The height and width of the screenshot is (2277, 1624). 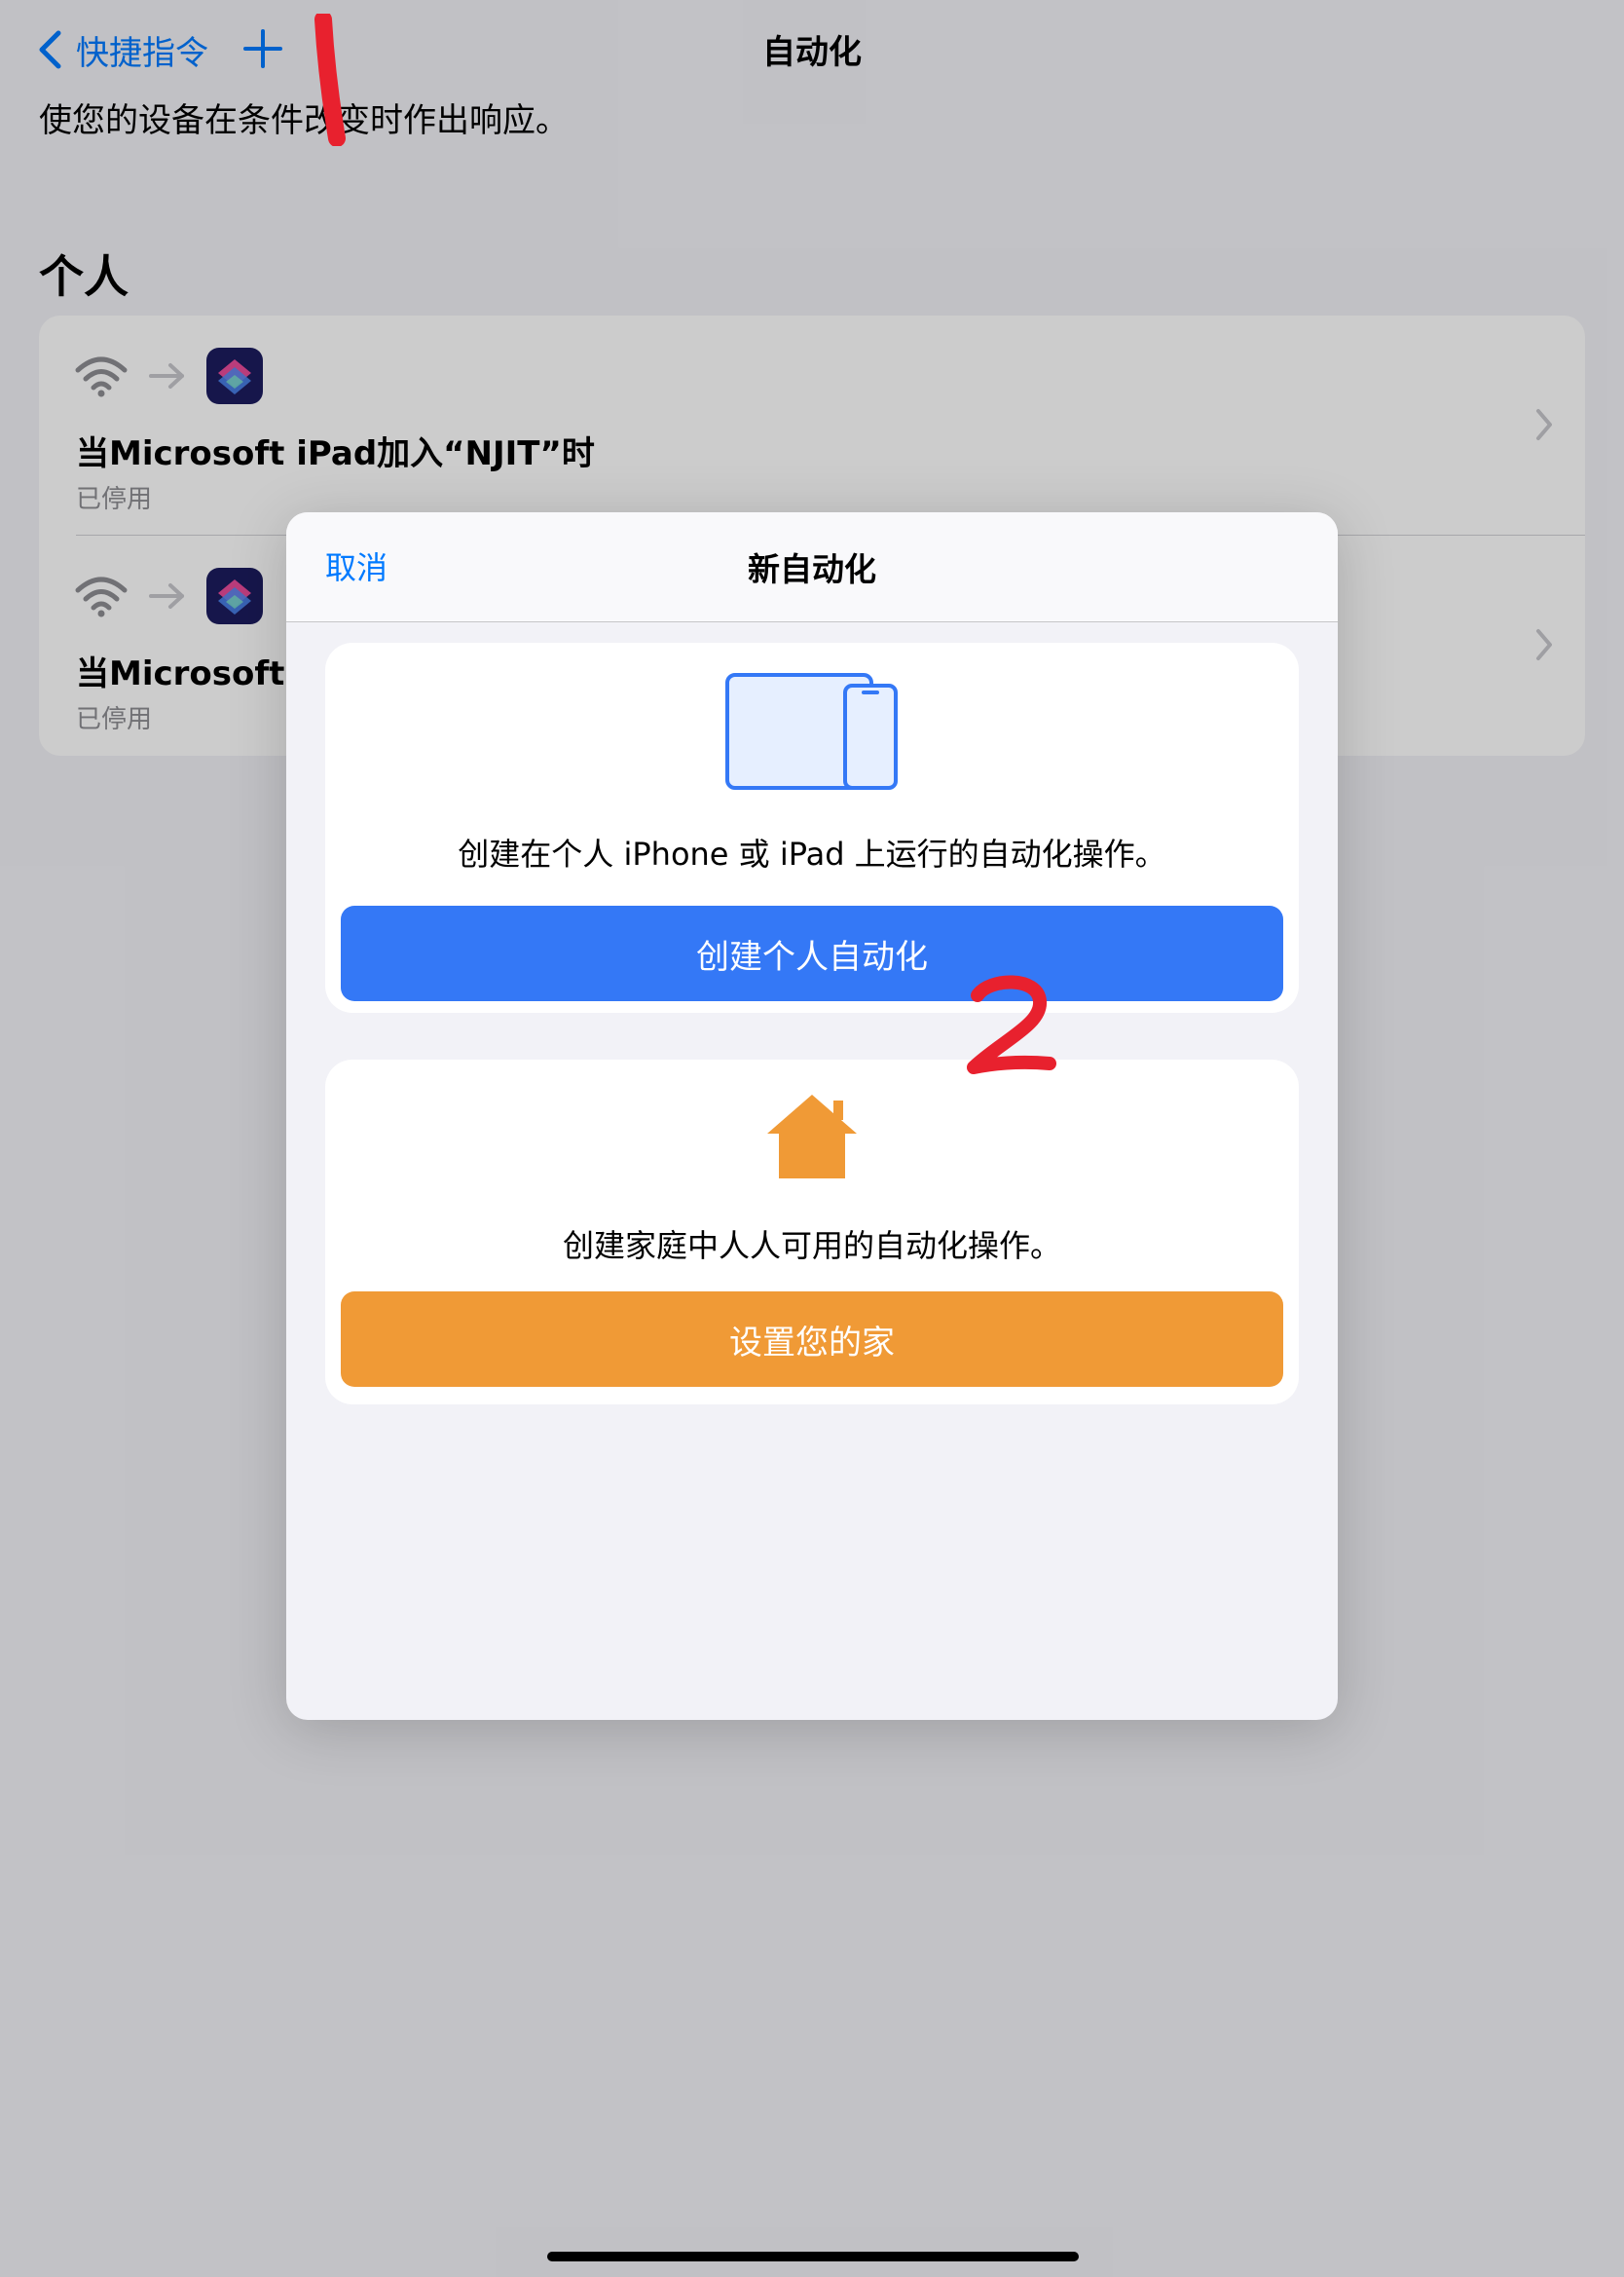 What do you see at coordinates (812, 855) in the screenshot?
I see `personal-description: 创建在个人 iPhone 或 iPad 上运行的自动化操作。` at bounding box center [812, 855].